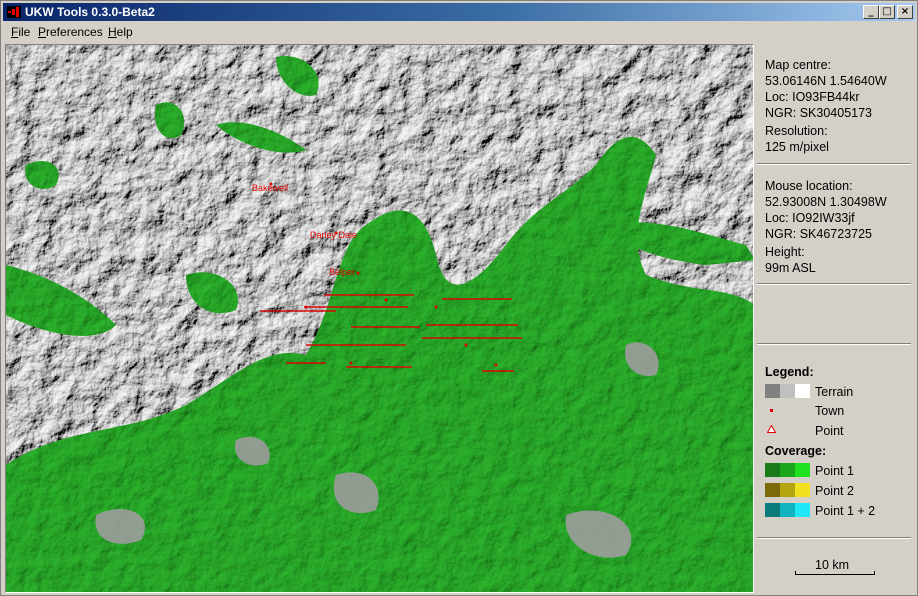  What do you see at coordinates (845, 511) in the screenshot?
I see `legend-point12-label: Point 1 + 2` at bounding box center [845, 511].